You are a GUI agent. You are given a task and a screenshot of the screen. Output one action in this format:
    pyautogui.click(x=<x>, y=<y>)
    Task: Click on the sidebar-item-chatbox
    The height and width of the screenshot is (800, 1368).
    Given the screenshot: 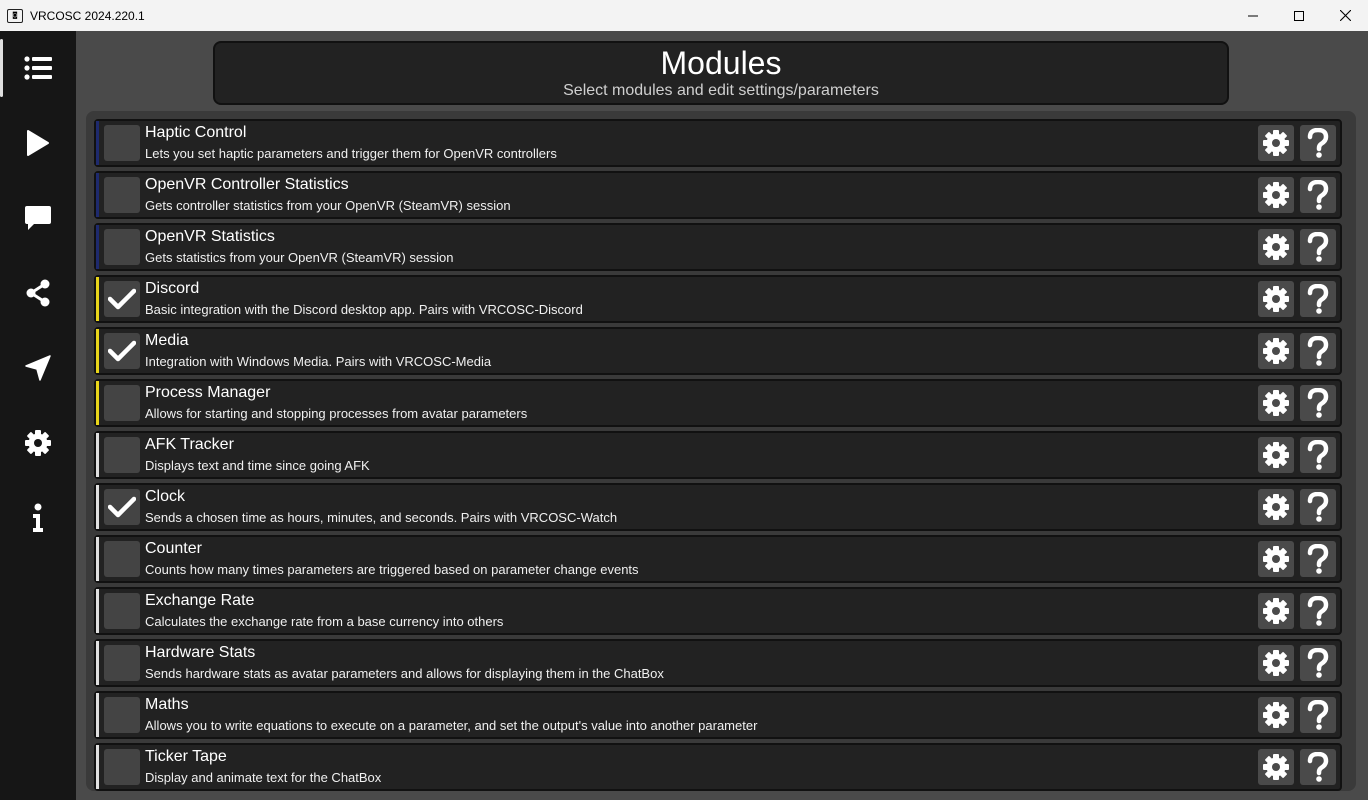 What is the action you would take?
    pyautogui.click(x=38, y=218)
    